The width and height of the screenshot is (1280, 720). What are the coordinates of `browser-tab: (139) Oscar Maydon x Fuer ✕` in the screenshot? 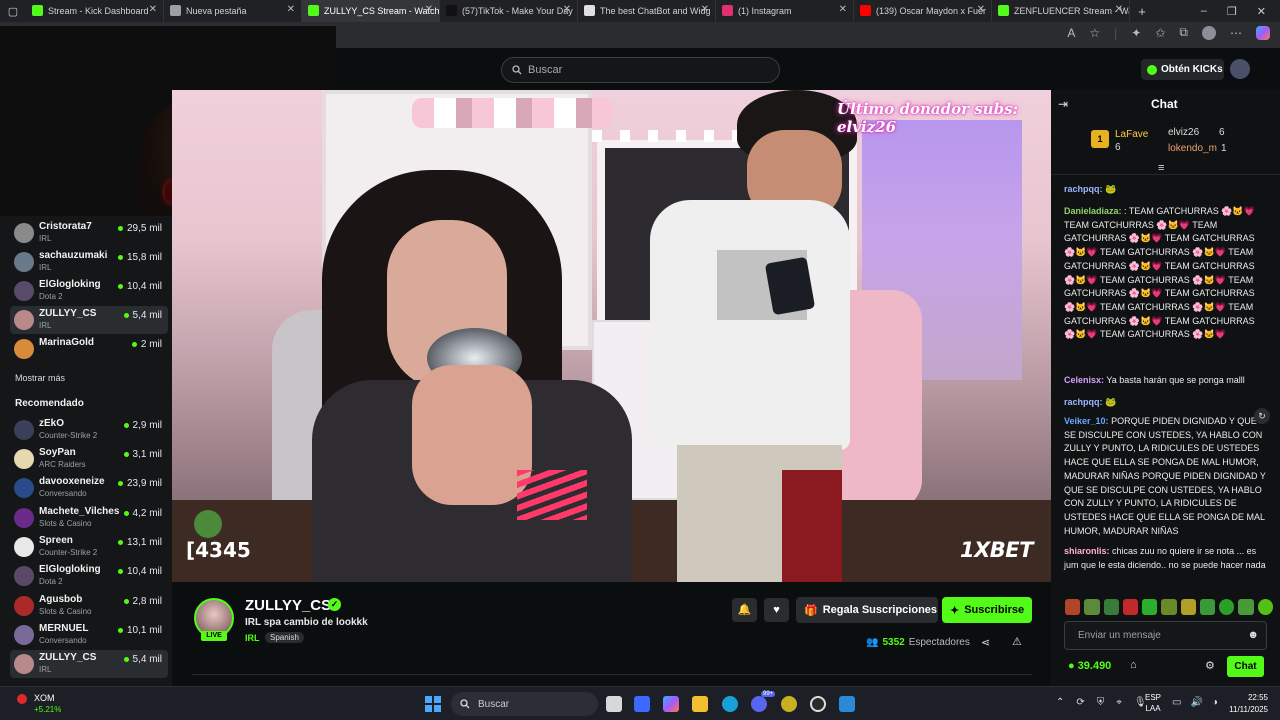 It's located at (923, 11).